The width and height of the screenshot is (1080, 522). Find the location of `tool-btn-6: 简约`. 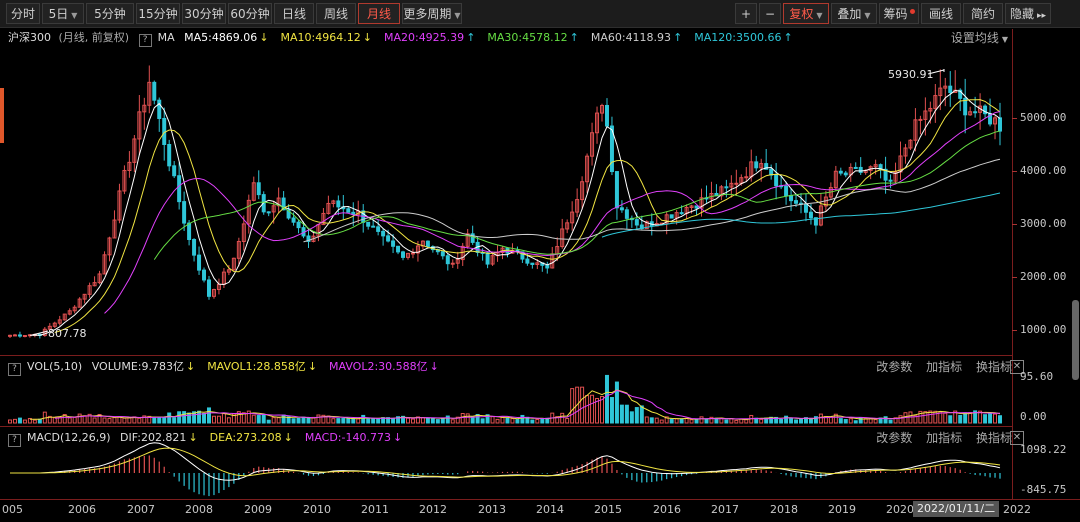

tool-btn-6: 简约 is located at coordinates (983, 13).